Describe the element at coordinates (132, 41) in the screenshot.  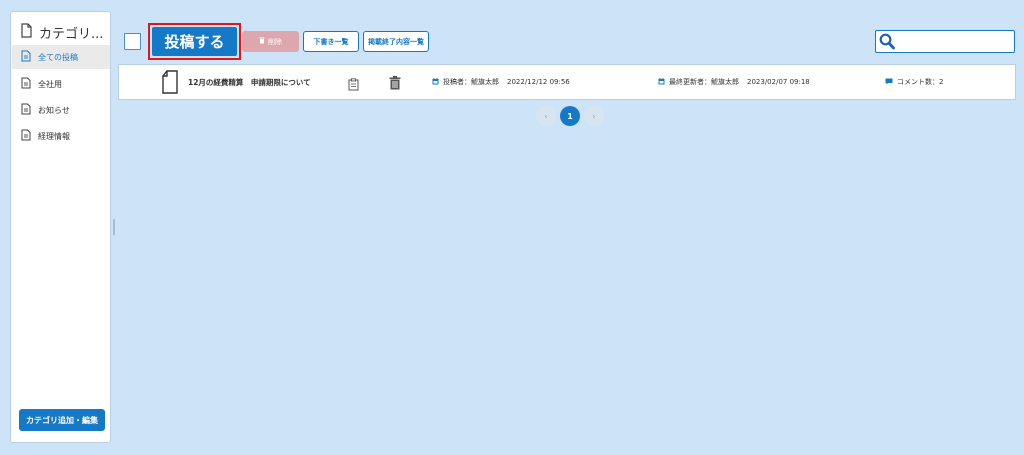
I see `select-all-checkbox` at that location.